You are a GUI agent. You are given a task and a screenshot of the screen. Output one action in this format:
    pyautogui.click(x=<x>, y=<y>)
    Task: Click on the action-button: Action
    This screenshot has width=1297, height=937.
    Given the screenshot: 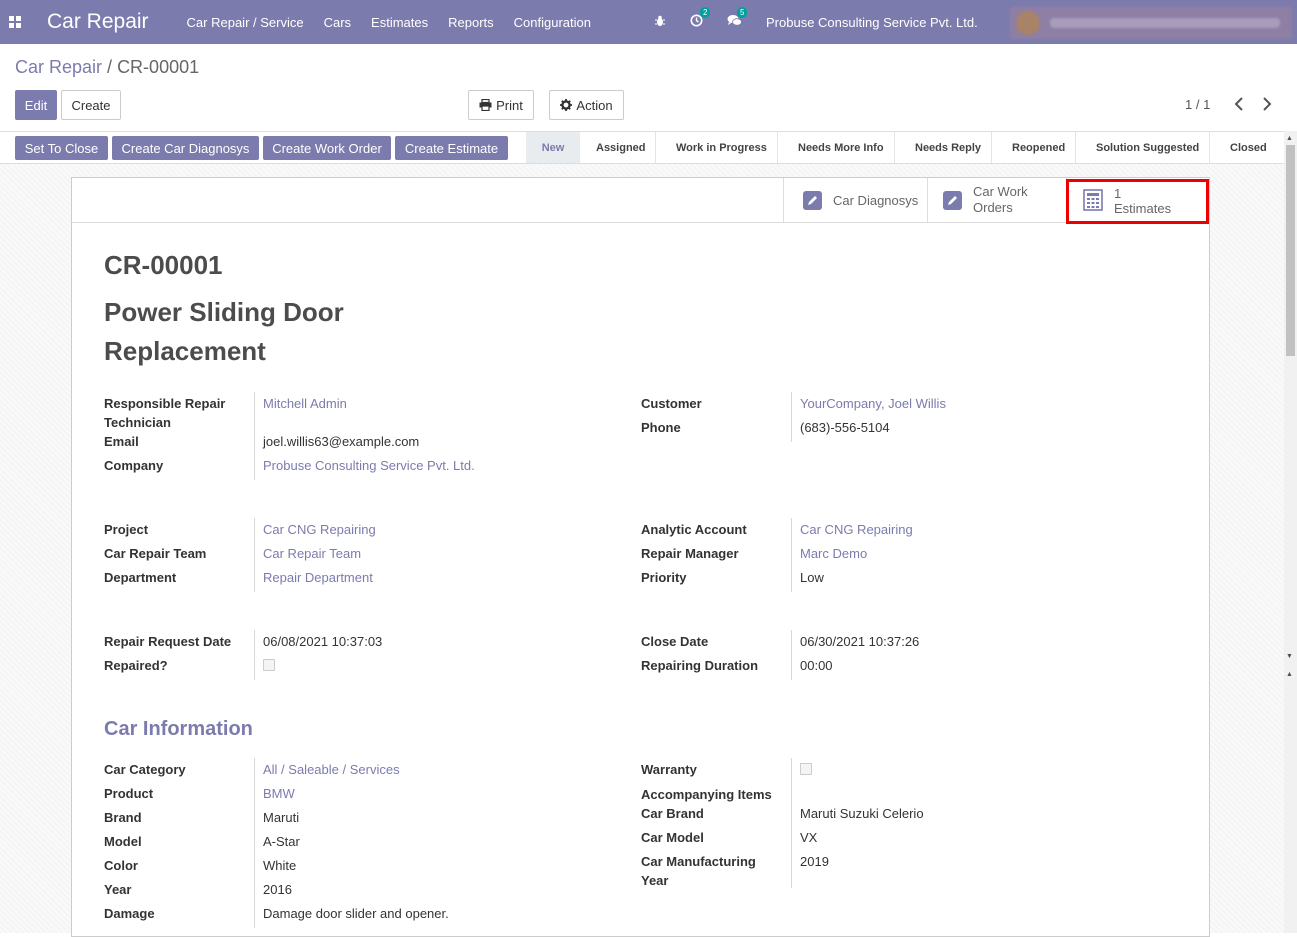 What is the action you would take?
    pyautogui.click(x=586, y=105)
    